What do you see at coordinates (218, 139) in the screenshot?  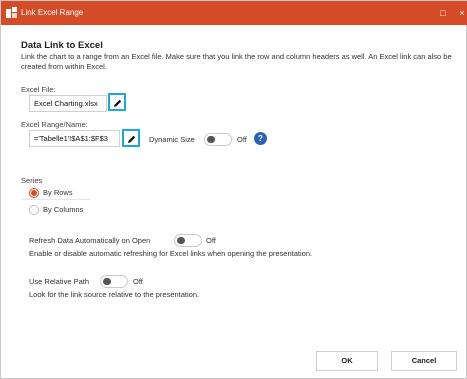 I see `dynamic-size-toggle` at bounding box center [218, 139].